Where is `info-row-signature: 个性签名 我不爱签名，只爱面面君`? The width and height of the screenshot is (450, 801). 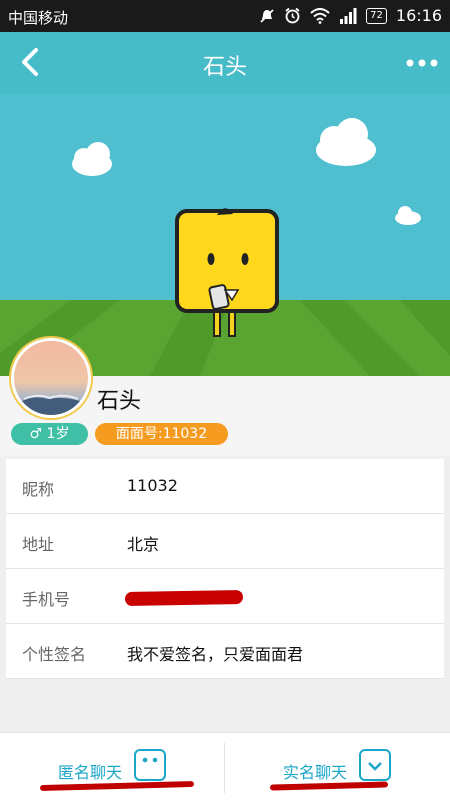
info-row-signature: 个性签名 我不爱签名，只爱面面君 is located at coordinates (225, 651).